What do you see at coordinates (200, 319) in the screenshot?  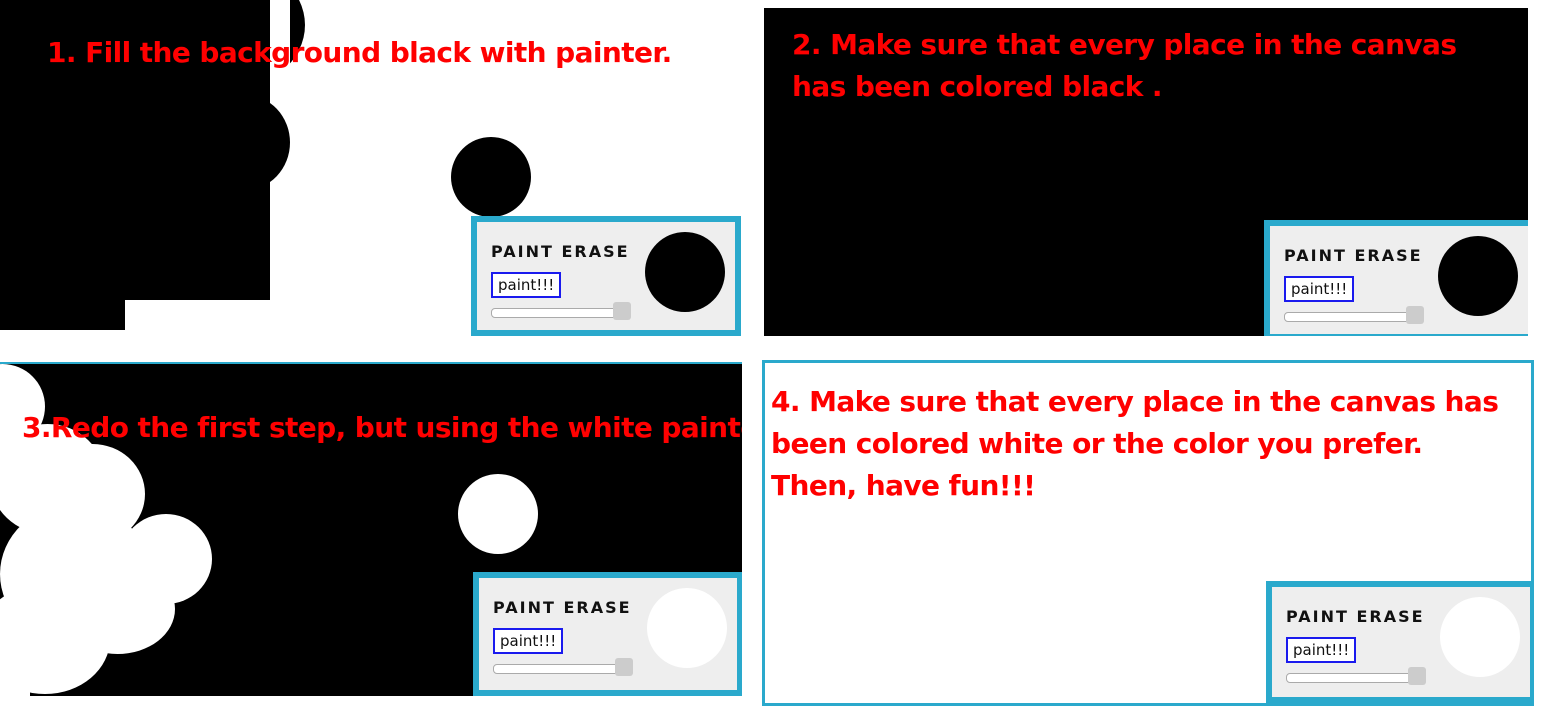 I see `unpainted-area` at bounding box center [200, 319].